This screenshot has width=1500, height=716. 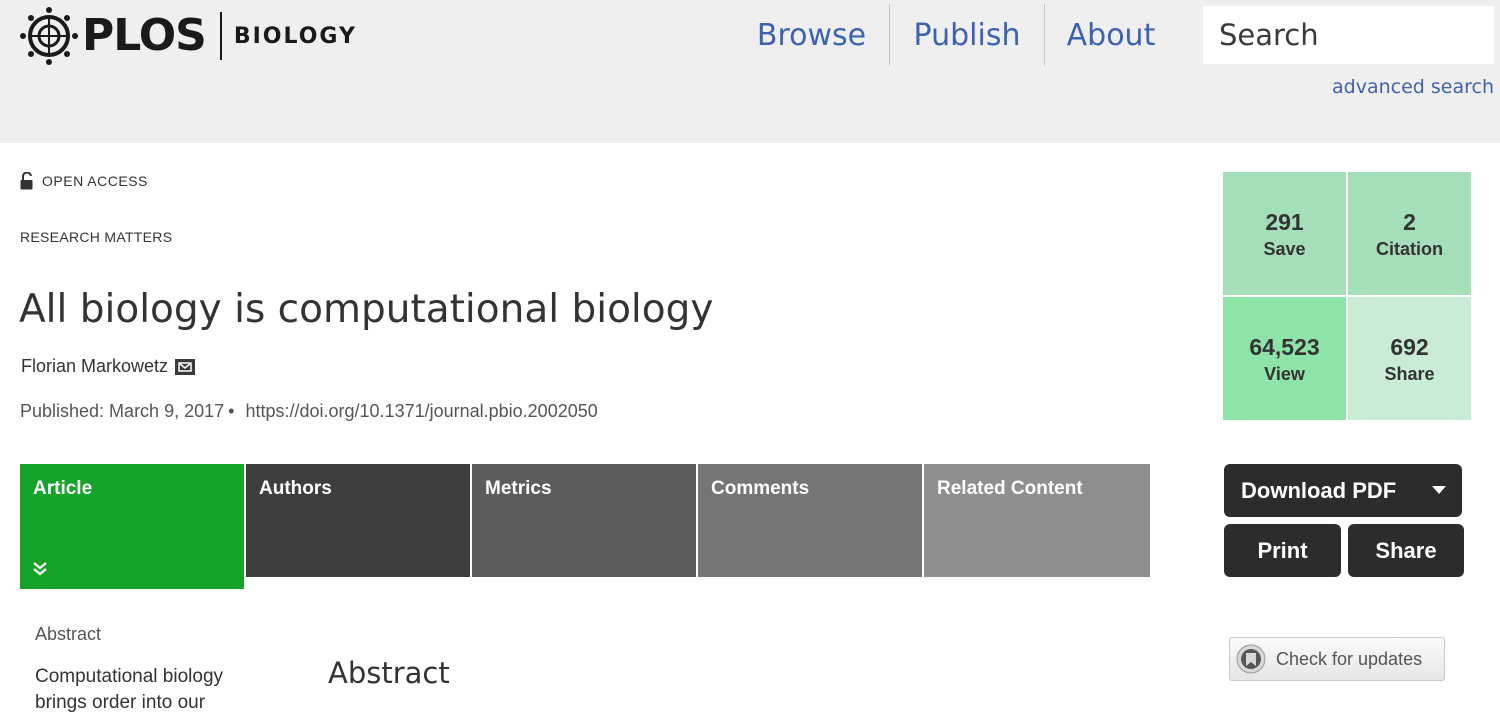 I want to click on tab-authors: Authors, so click(x=359, y=520).